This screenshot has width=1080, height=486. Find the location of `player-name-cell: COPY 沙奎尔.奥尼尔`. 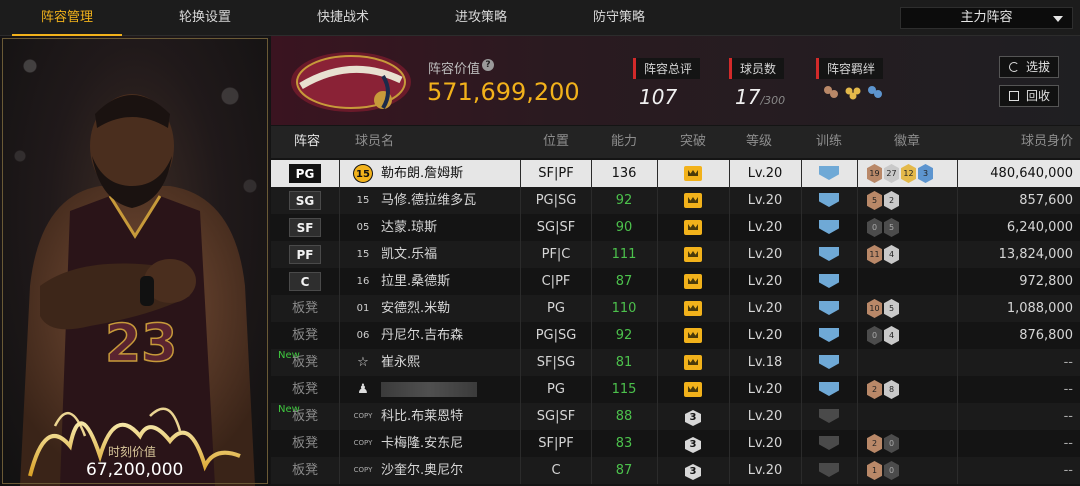

player-name-cell: COPY 沙奎尔.奥尼尔 is located at coordinates (431, 470).